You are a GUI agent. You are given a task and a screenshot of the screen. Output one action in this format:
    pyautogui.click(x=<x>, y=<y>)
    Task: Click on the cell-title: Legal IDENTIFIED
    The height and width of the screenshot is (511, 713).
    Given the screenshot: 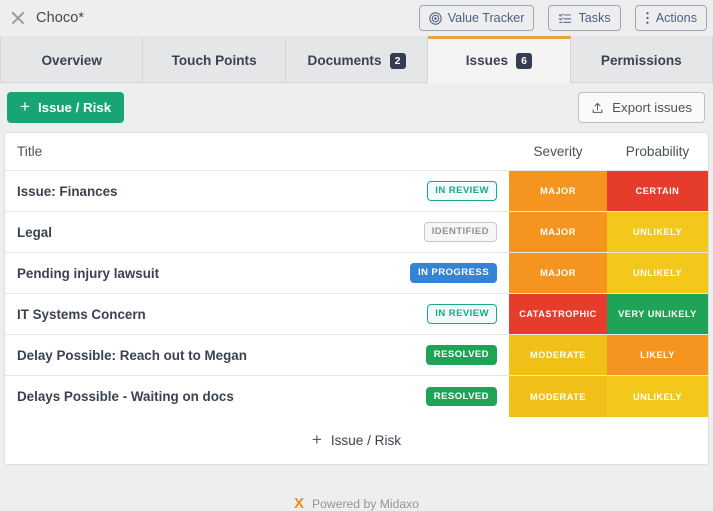 What is the action you would take?
    pyautogui.click(x=257, y=232)
    